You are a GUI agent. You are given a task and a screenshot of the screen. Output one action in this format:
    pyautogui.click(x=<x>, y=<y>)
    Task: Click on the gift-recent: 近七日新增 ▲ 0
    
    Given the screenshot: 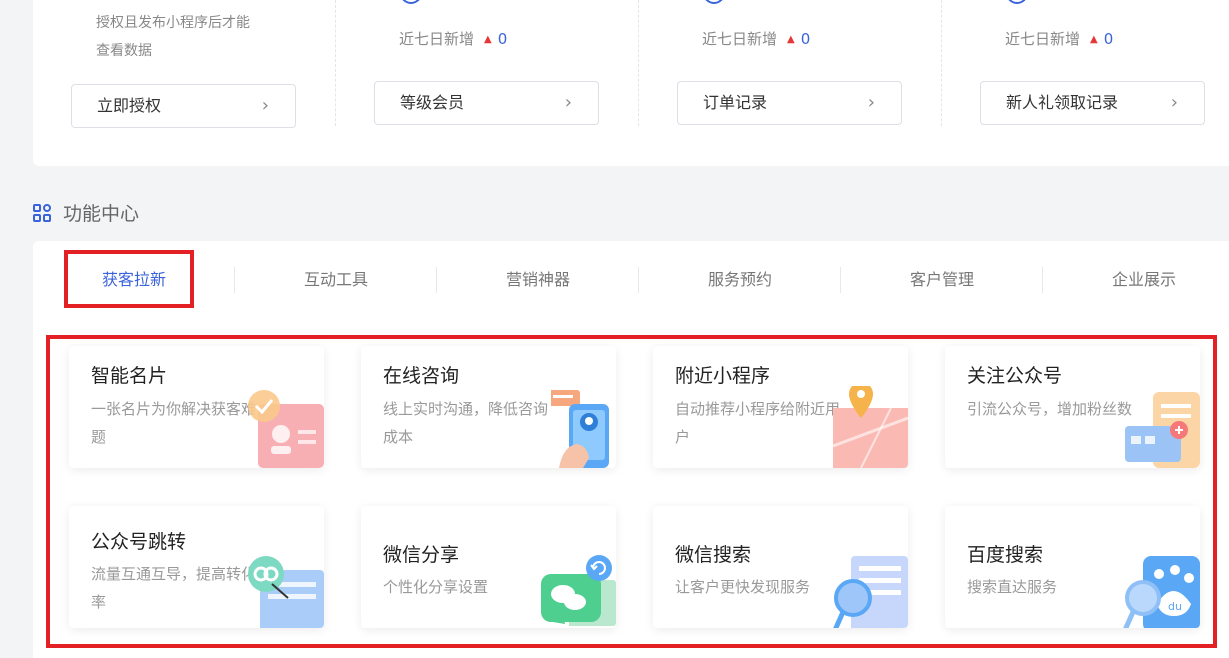 What is the action you would take?
    pyautogui.click(x=1059, y=38)
    